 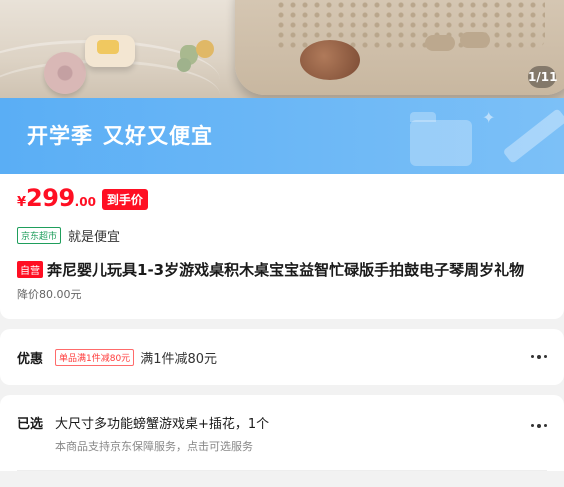 I want to click on final-price: ¥299.00, so click(x=56, y=198).